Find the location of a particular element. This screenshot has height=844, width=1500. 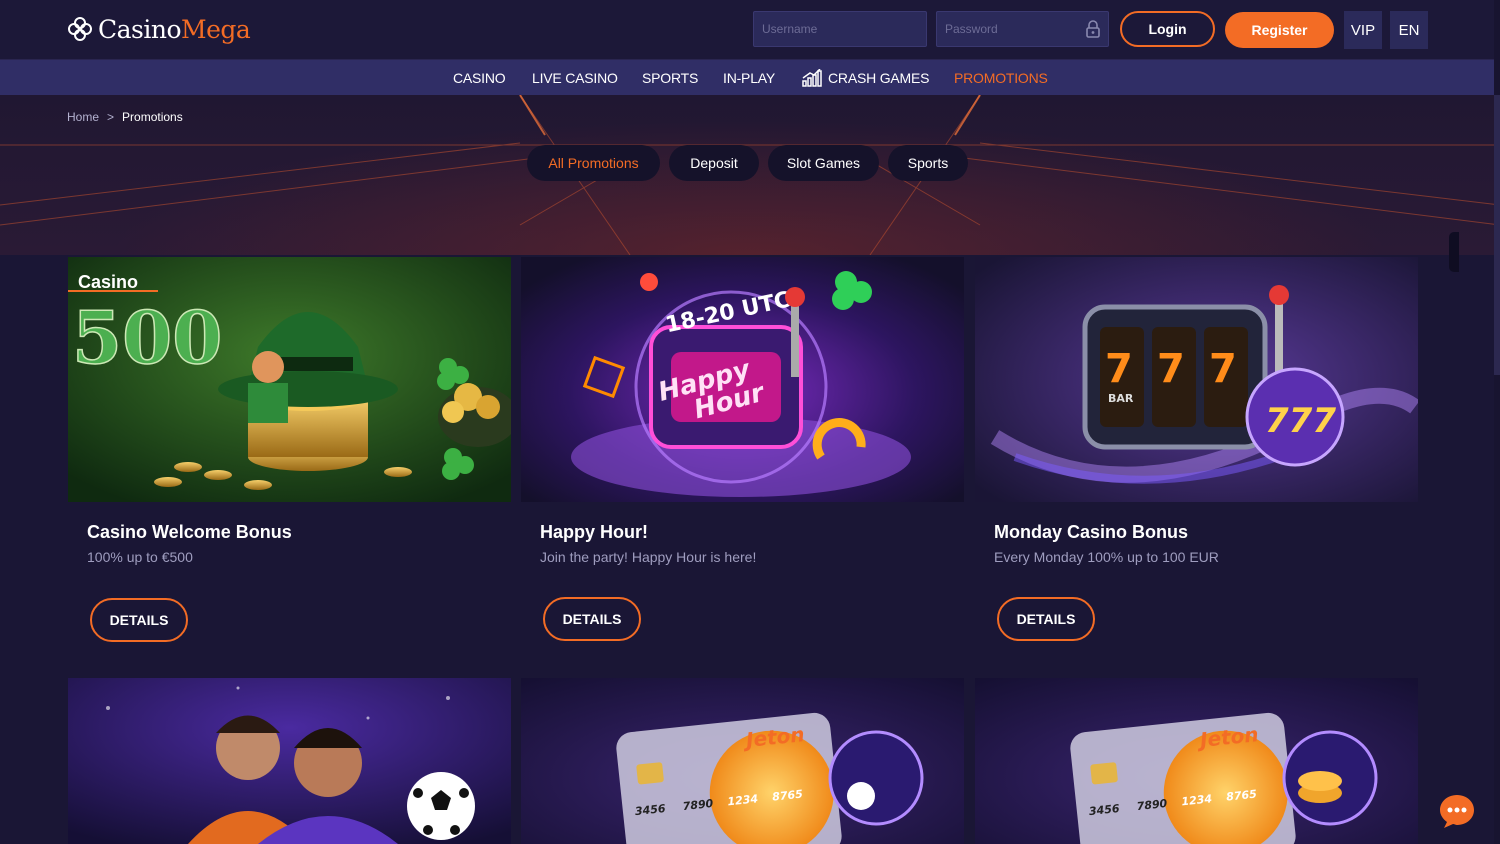

nav-item-crash-games: CRASH GAMES is located at coordinates (865, 77).